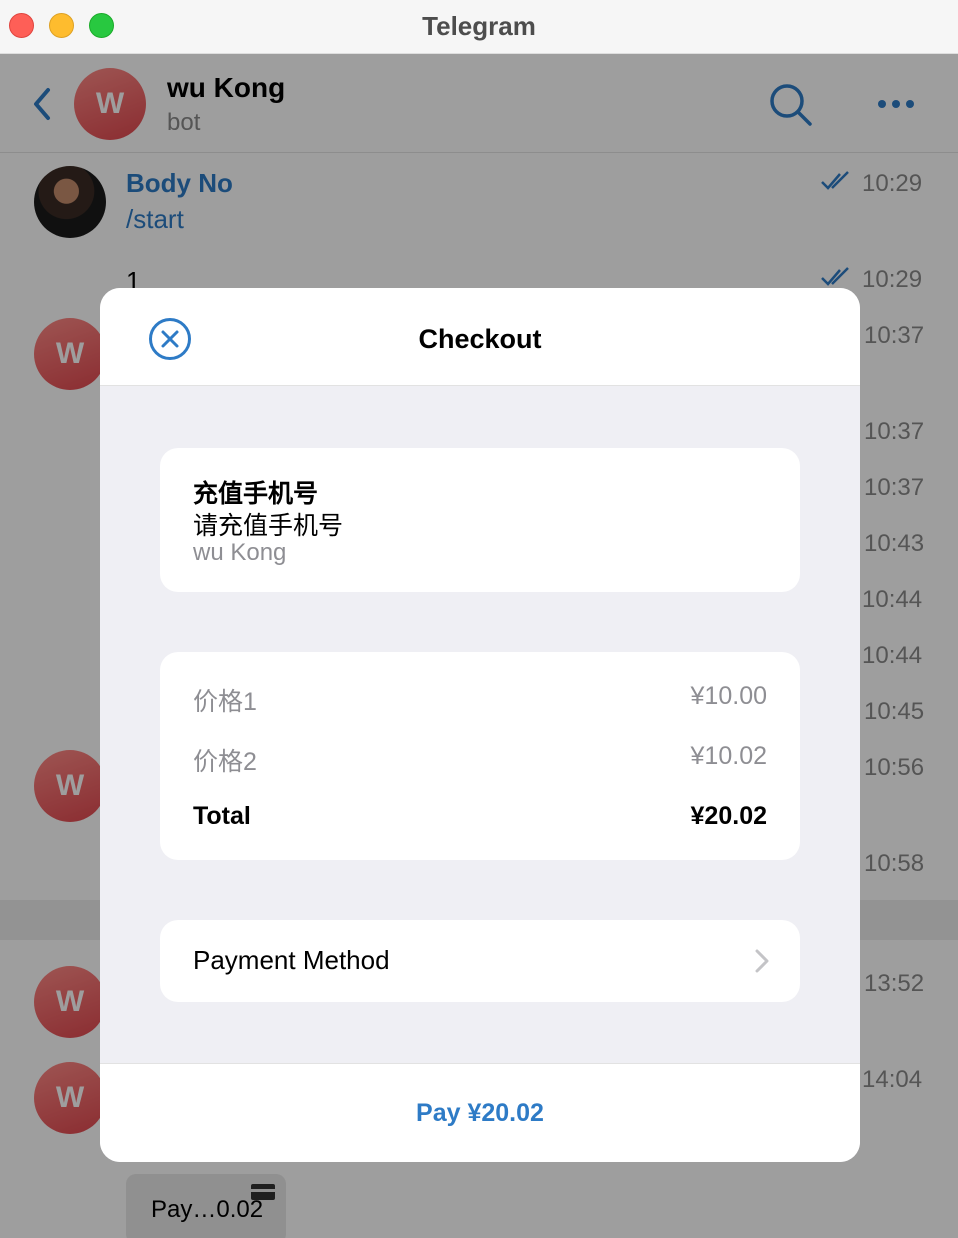 Image resolution: width=958 pixels, height=1238 pixels. What do you see at coordinates (222, 816) in the screenshot?
I see `total-label: Total` at bounding box center [222, 816].